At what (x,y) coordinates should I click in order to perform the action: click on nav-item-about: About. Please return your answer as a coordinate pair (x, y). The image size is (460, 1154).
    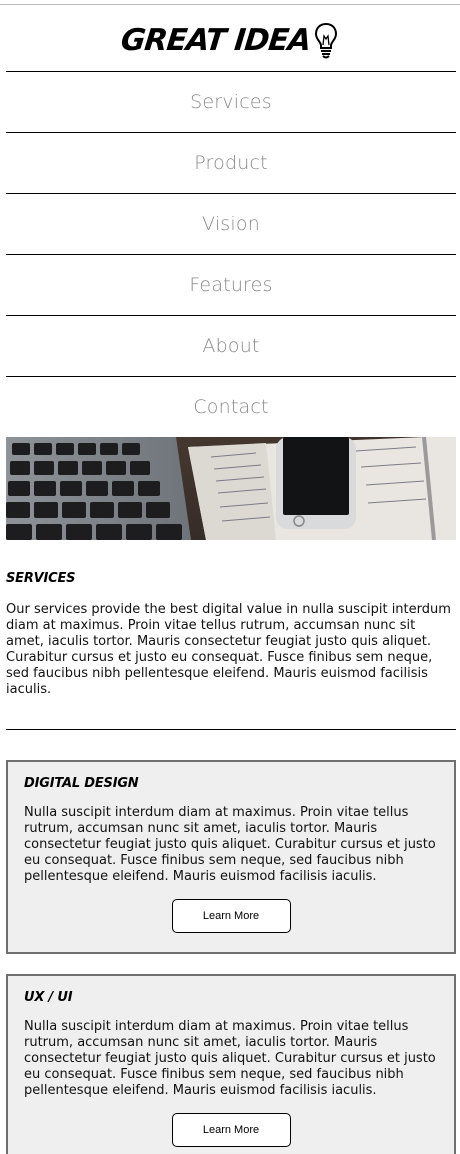
    Looking at the image, I should click on (231, 345).